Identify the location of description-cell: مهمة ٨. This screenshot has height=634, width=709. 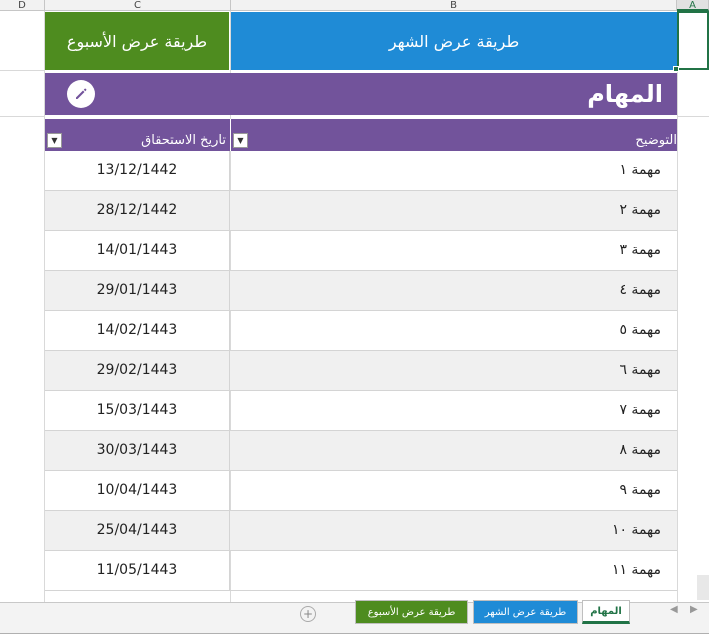
(454, 450).